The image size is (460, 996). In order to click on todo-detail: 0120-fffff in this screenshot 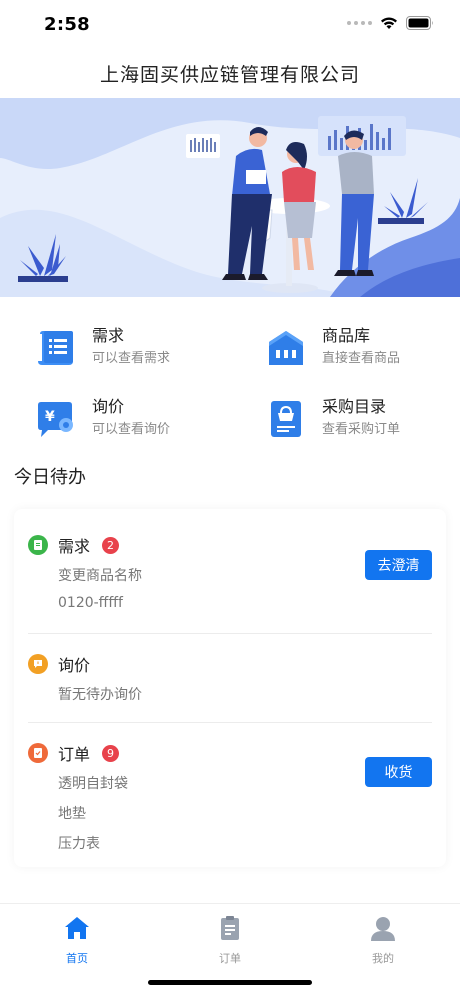, I will do `click(90, 603)`.